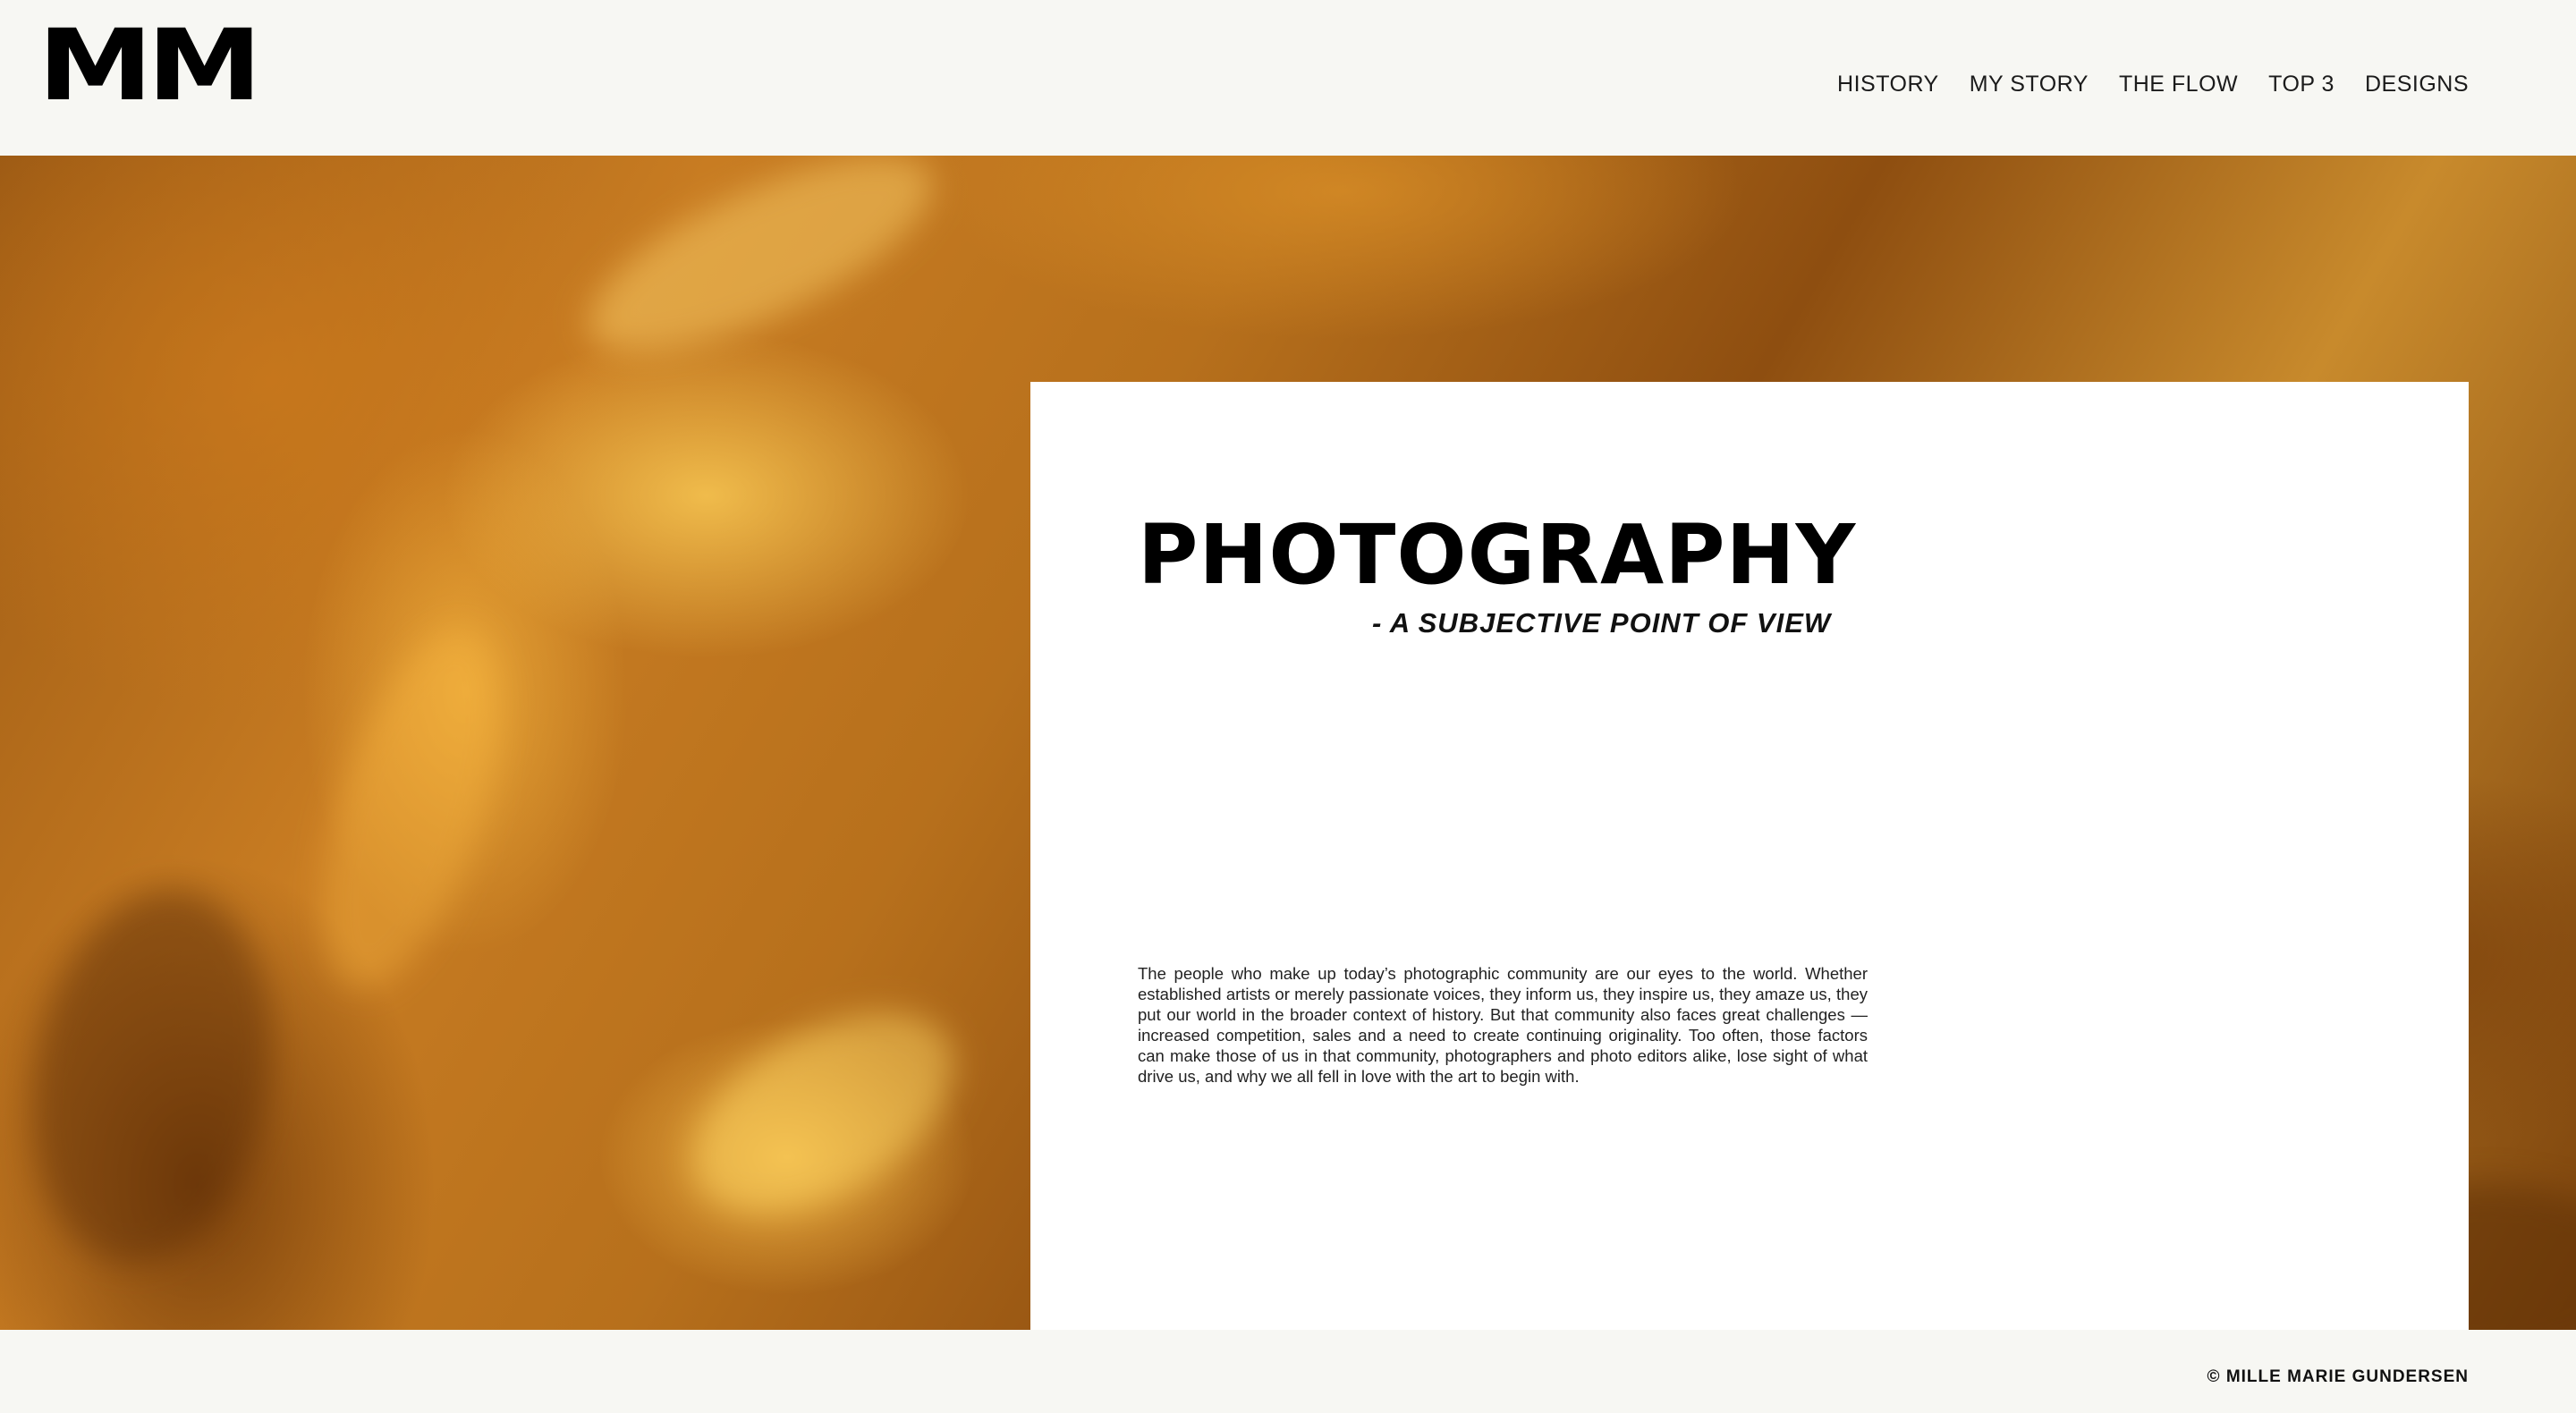 The height and width of the screenshot is (1413, 2576). I want to click on nav-top-3: TOP 3, so click(2301, 84).